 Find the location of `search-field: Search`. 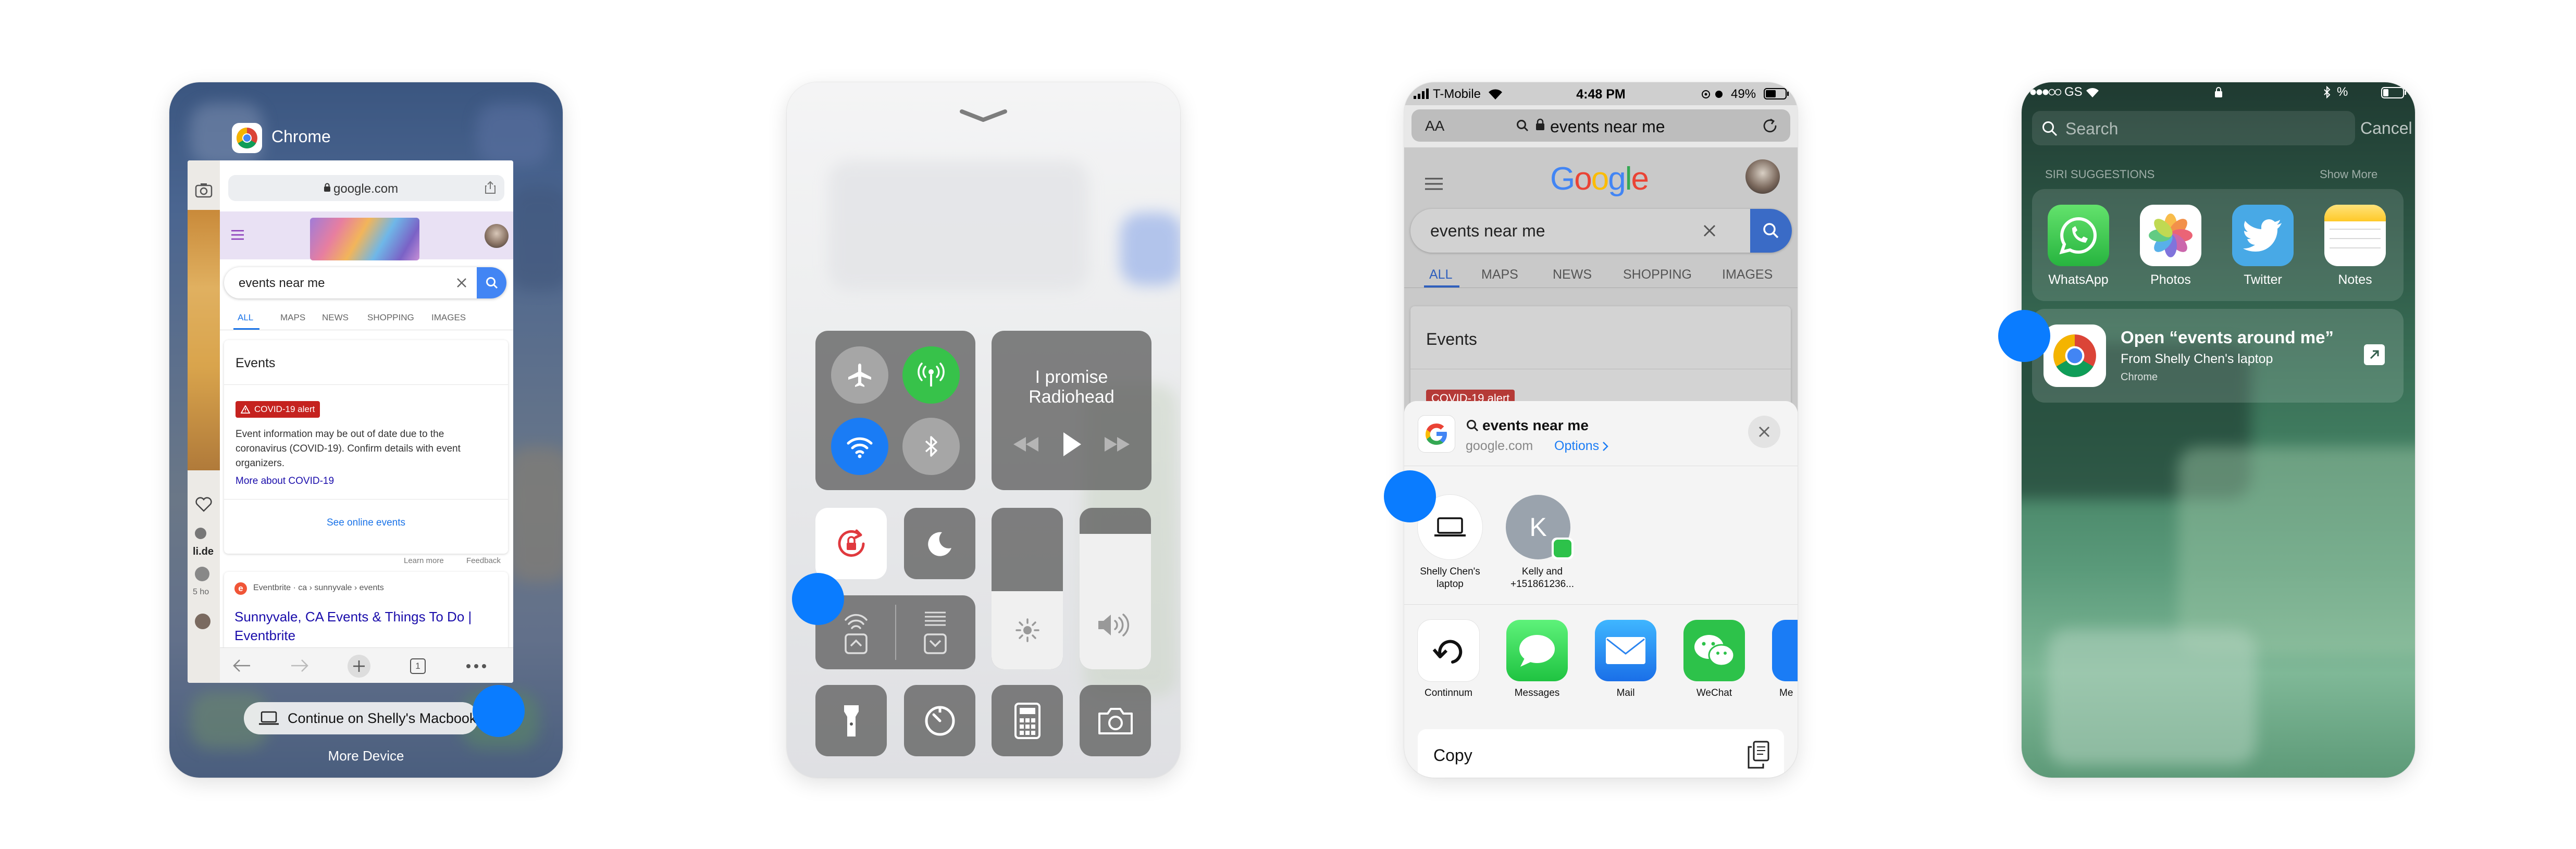

search-field: Search is located at coordinates (2193, 128).